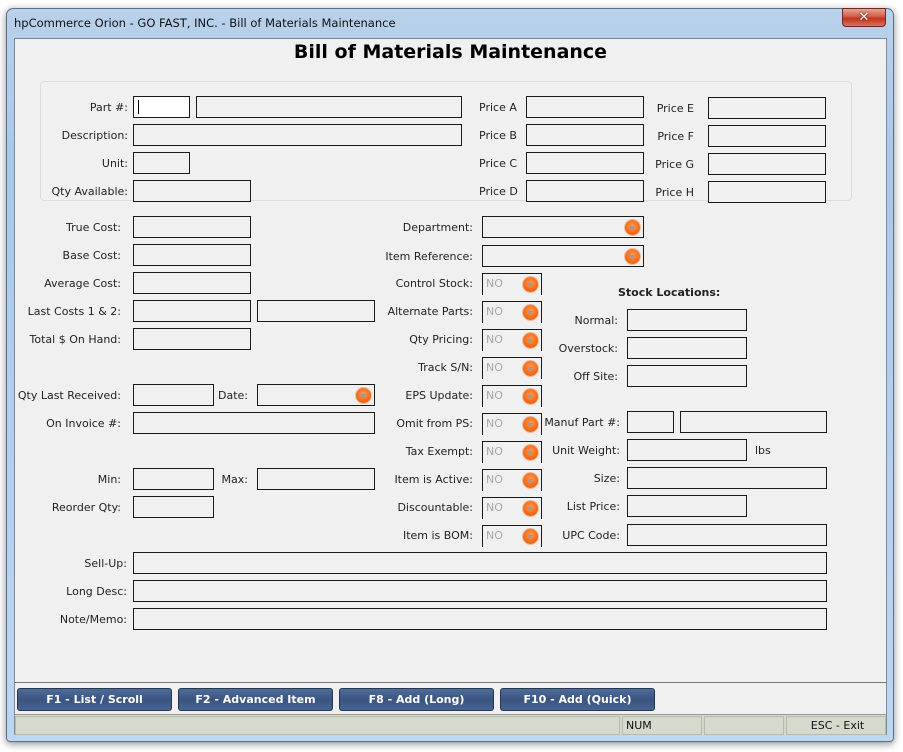 This screenshot has width=903, height=752. Describe the element at coordinates (494, 507) in the screenshot. I see `discountable-value: NO` at that location.